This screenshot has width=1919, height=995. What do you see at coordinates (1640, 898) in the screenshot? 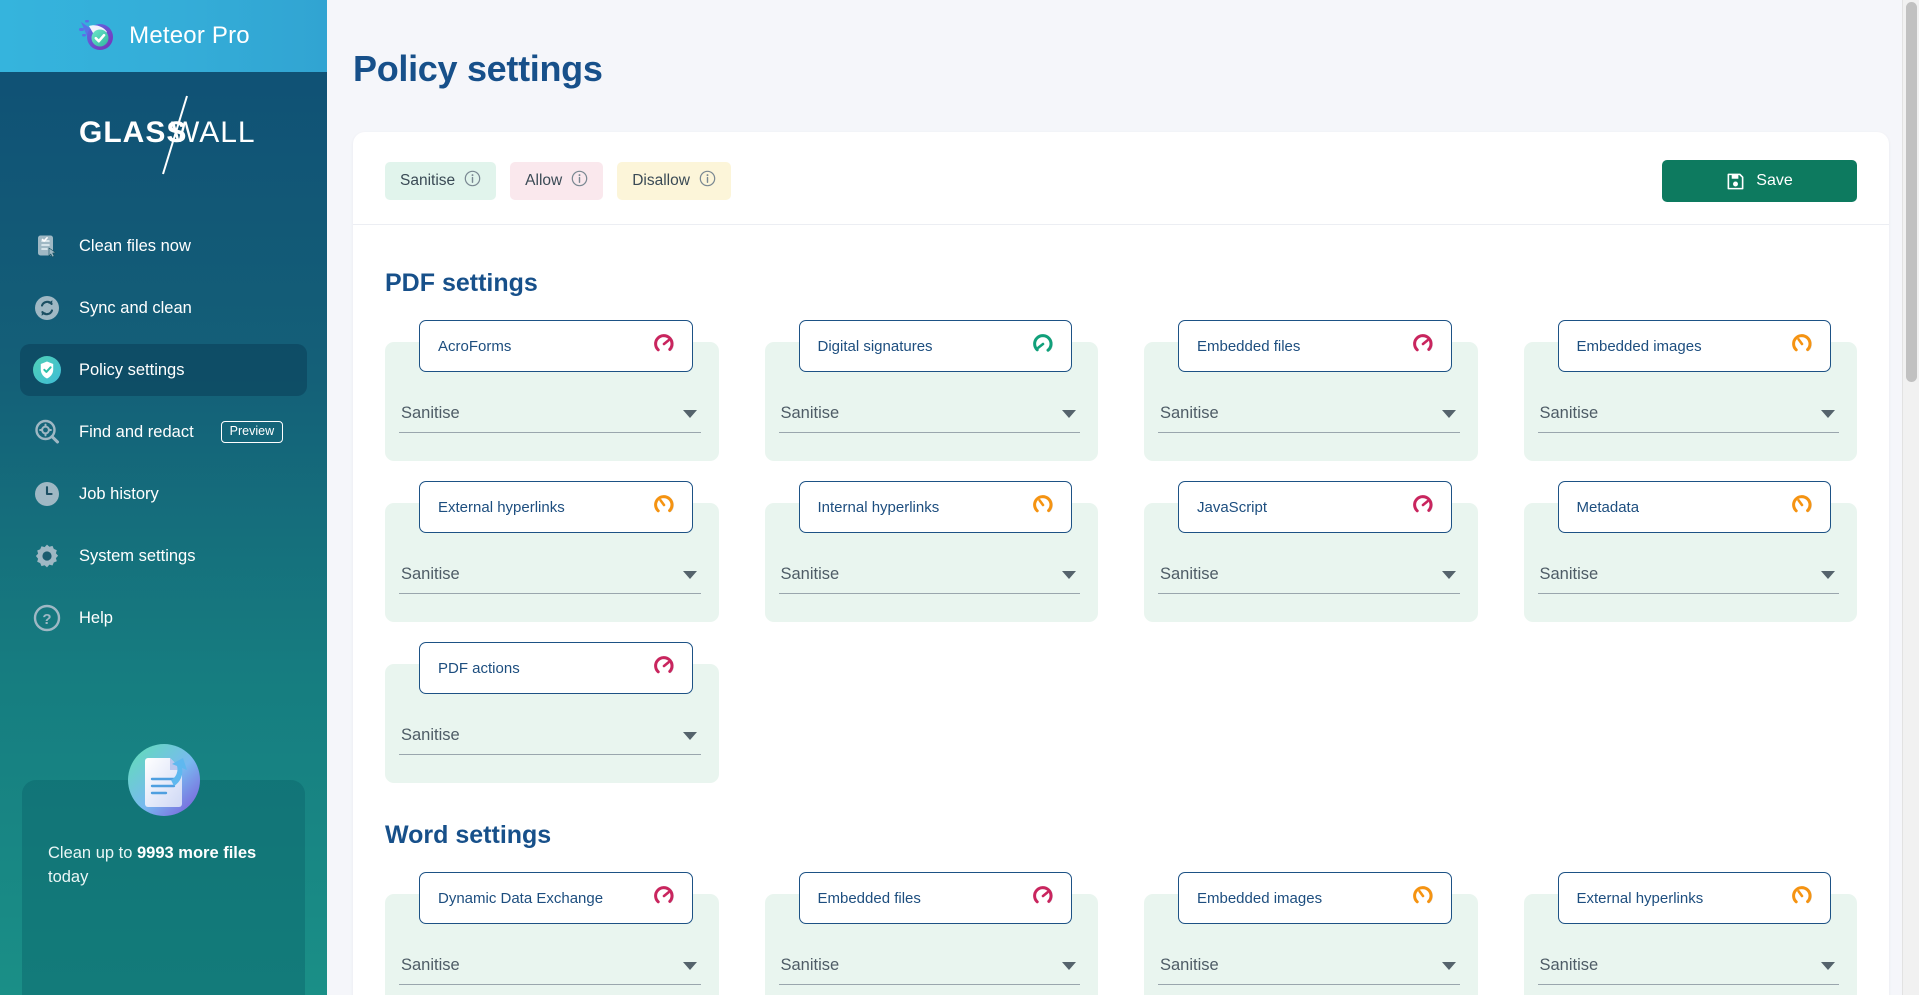
I see `setting-chip-label: External hyperlinks` at bounding box center [1640, 898].